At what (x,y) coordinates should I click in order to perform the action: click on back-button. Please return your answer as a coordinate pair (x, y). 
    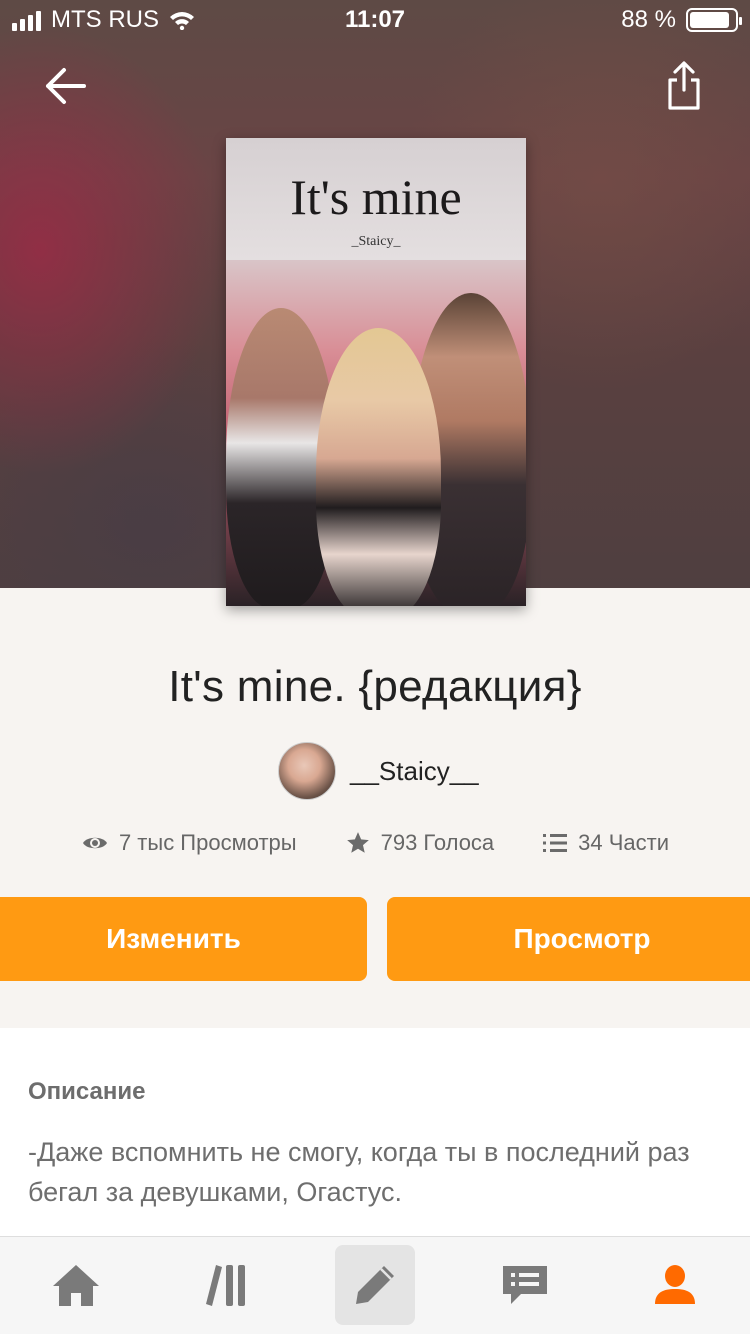
    Looking at the image, I should click on (64, 86).